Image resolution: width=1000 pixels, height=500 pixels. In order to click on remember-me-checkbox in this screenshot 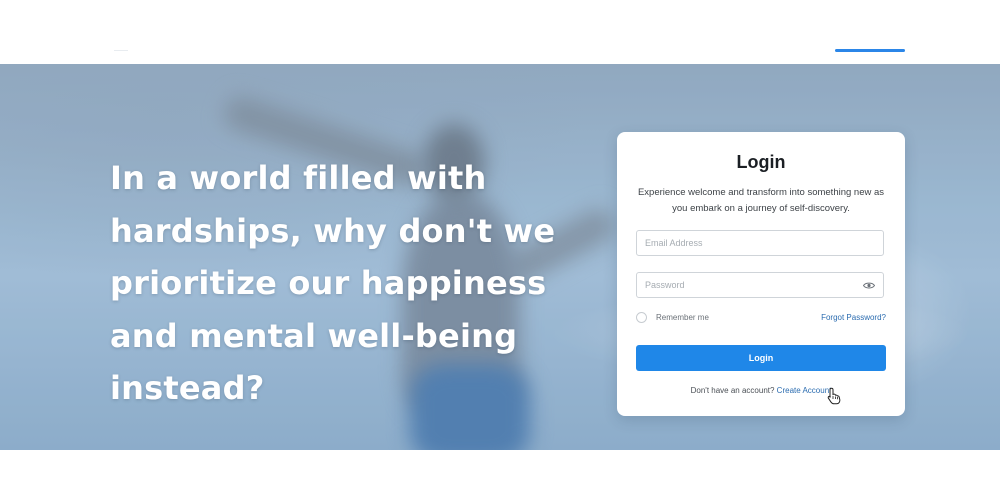, I will do `click(641, 317)`.